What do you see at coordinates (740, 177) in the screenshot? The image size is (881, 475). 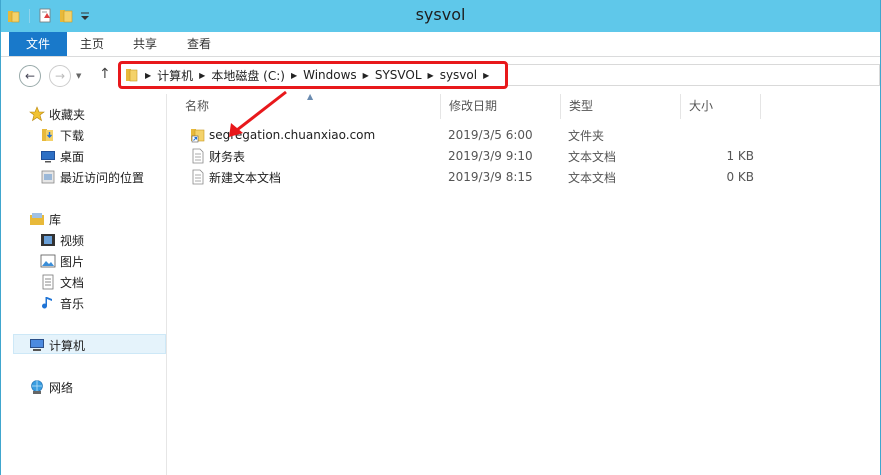 I see `file-size: 0 KB` at bounding box center [740, 177].